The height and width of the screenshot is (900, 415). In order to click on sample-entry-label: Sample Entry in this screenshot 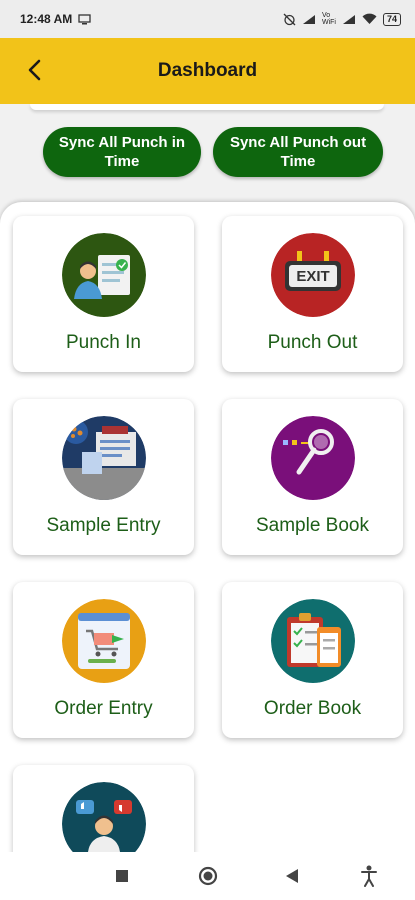, I will do `click(103, 525)`.